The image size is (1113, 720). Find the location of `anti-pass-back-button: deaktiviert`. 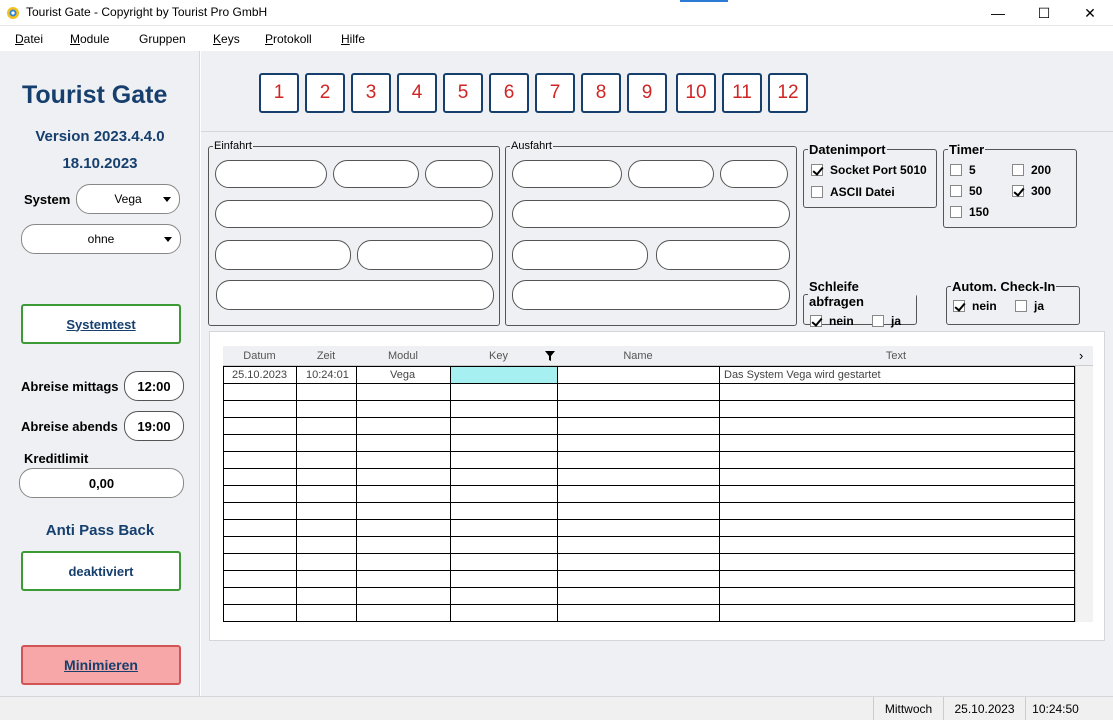

anti-pass-back-button: deaktiviert is located at coordinates (101, 571).